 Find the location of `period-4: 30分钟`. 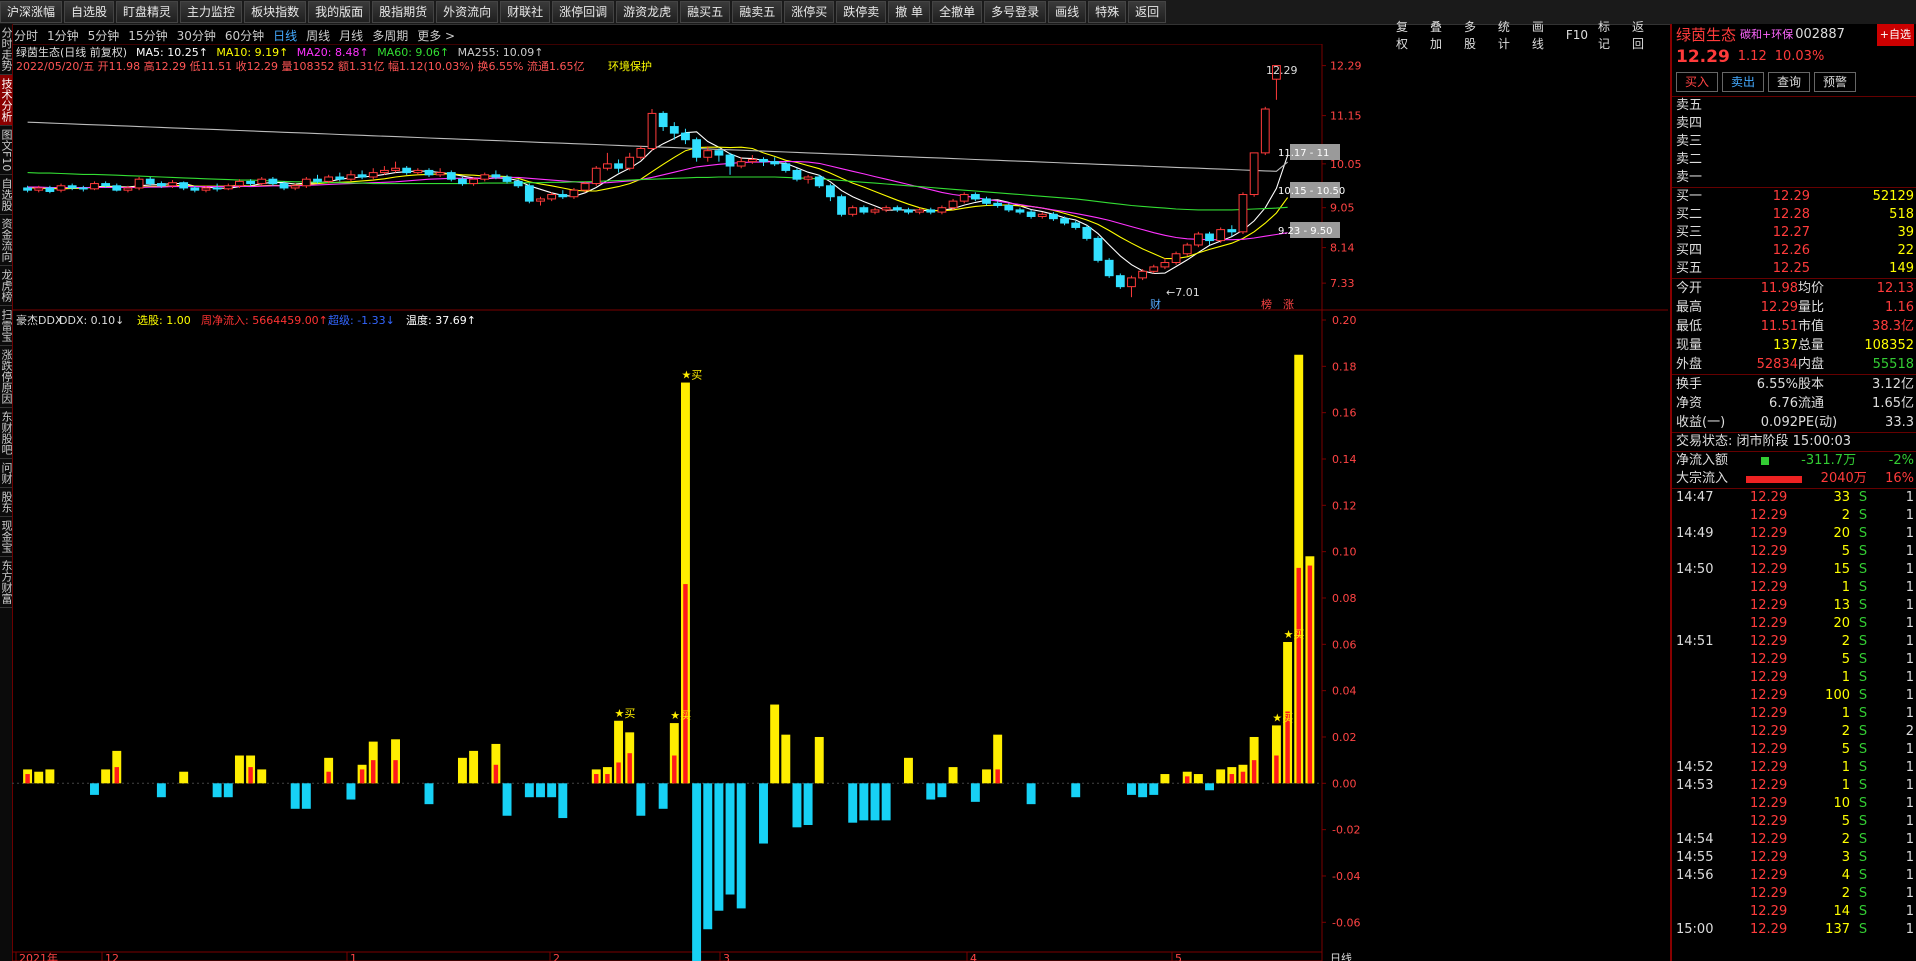

period-4: 30分钟 is located at coordinates (196, 35).